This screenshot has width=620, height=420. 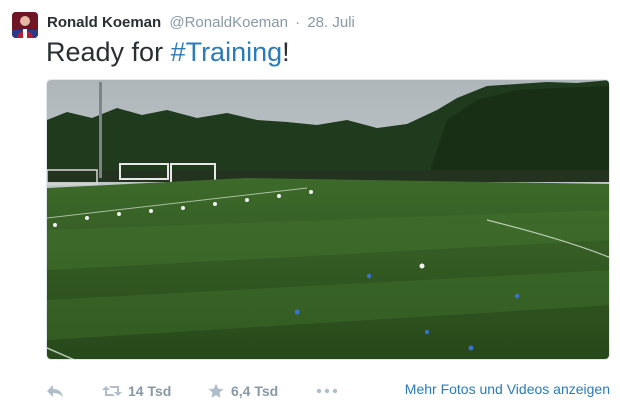 I want to click on retweet-icon, so click(x=112, y=391).